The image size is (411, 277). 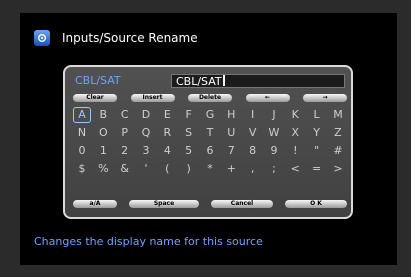 What do you see at coordinates (125, 151) in the screenshot?
I see `key: 2` at bounding box center [125, 151].